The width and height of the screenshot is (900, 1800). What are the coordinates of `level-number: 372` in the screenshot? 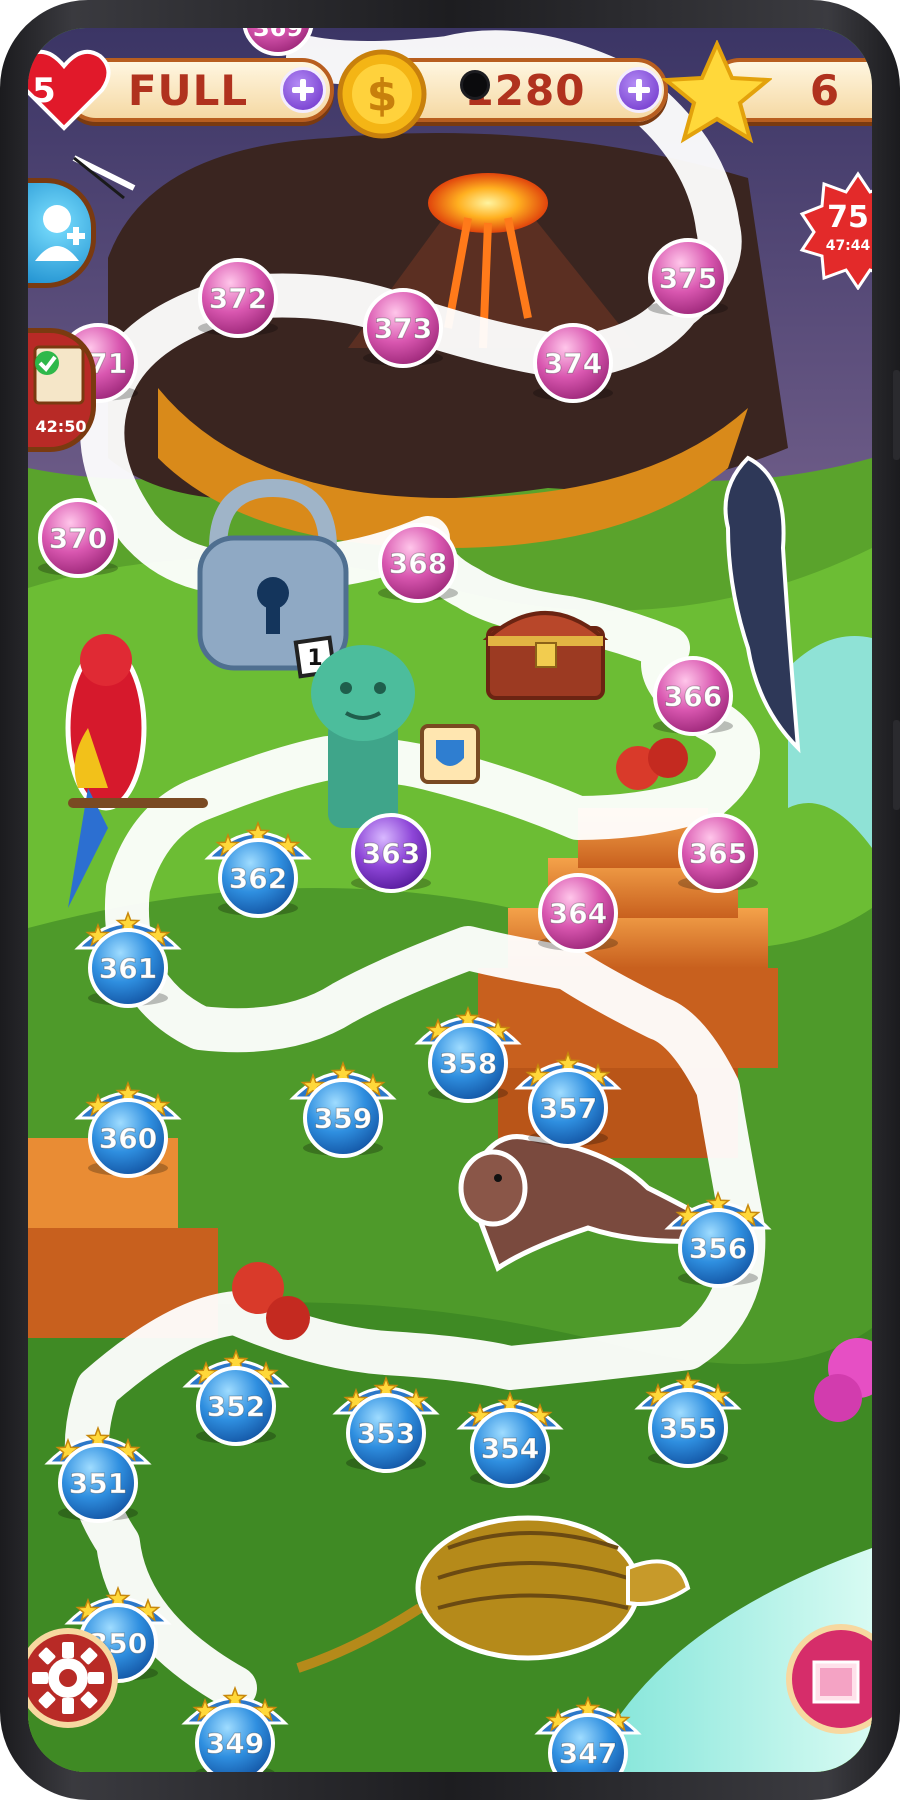 It's located at (238, 298).